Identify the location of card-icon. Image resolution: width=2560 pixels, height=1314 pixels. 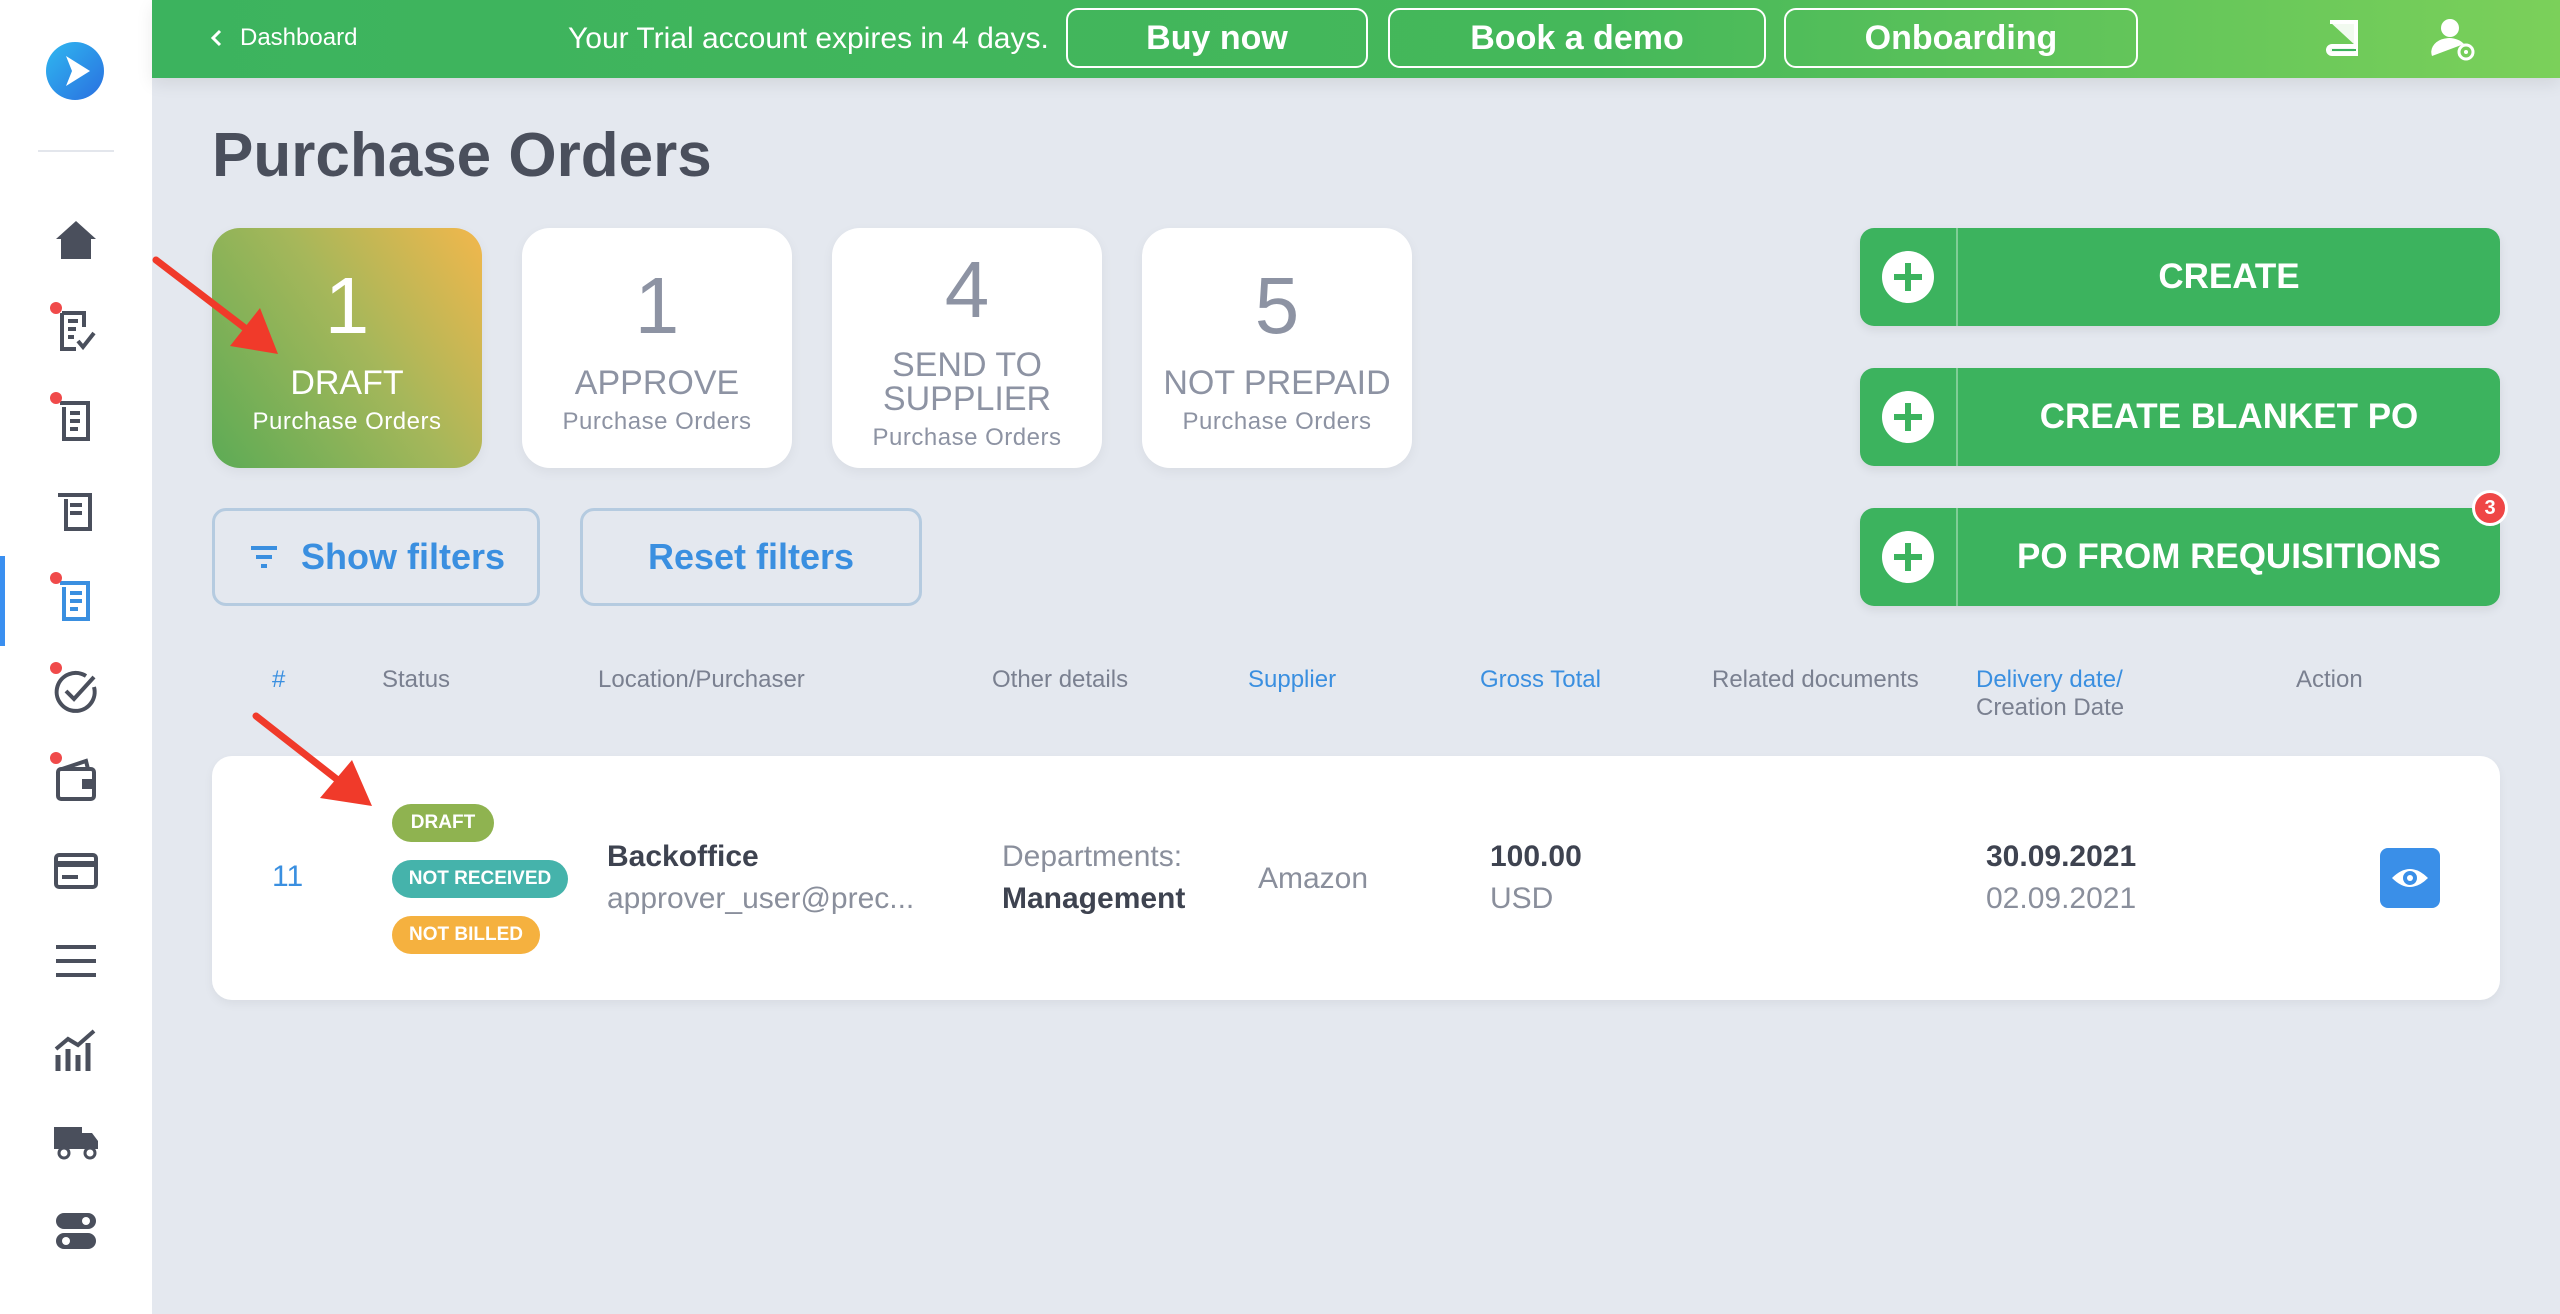
(76, 871).